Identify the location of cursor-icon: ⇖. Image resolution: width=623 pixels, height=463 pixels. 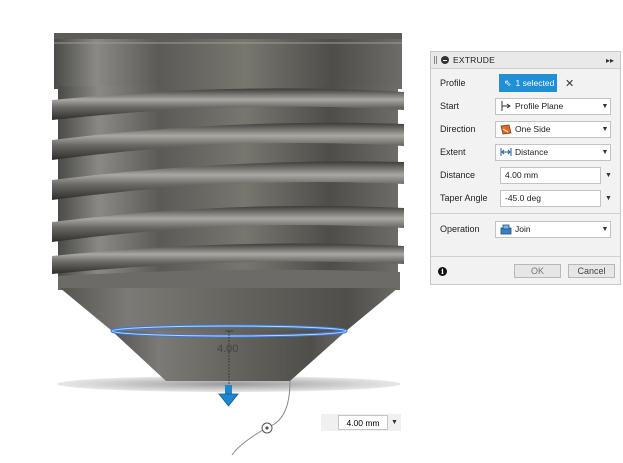
(508, 82).